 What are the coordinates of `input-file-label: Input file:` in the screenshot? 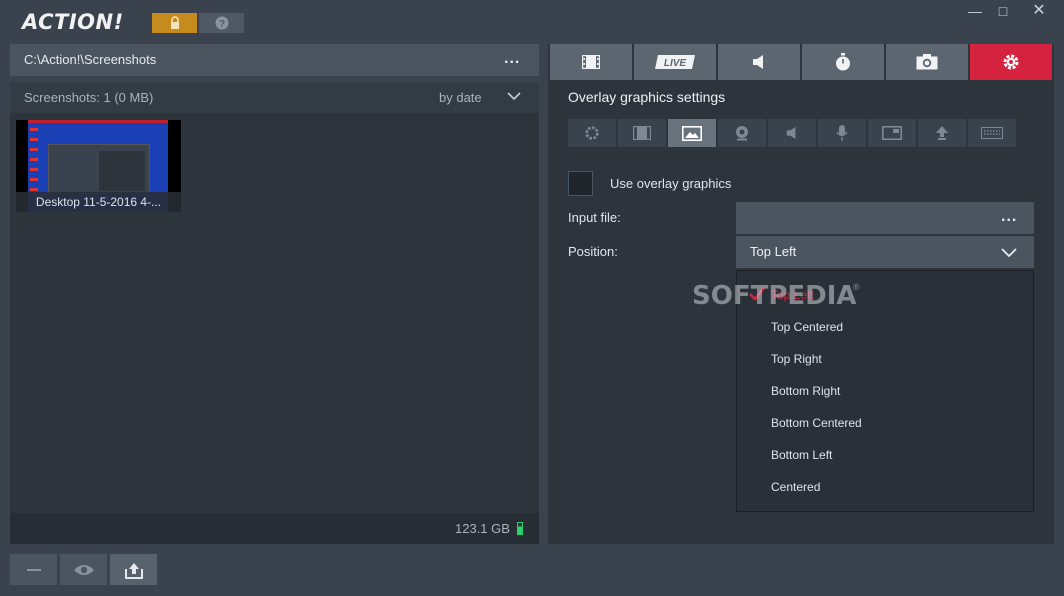 It's located at (594, 217).